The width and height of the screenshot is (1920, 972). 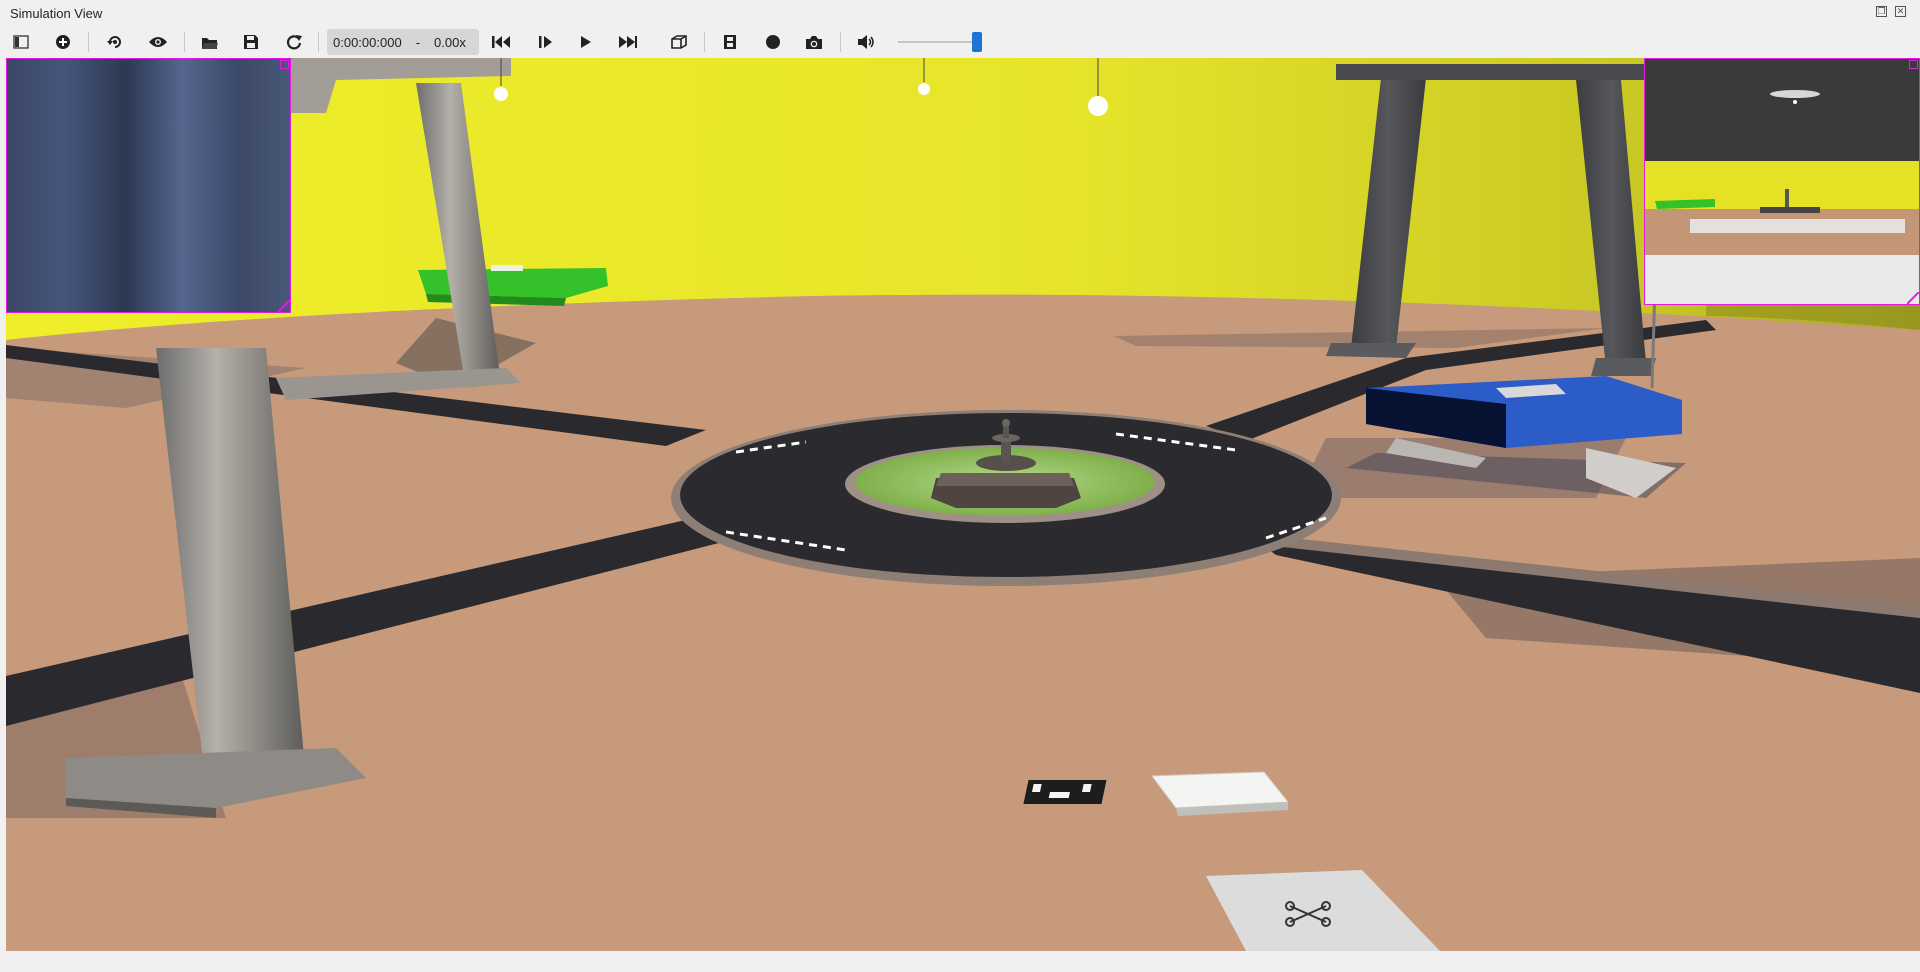 I want to click on plus-circle-icon, so click(x=63, y=42).